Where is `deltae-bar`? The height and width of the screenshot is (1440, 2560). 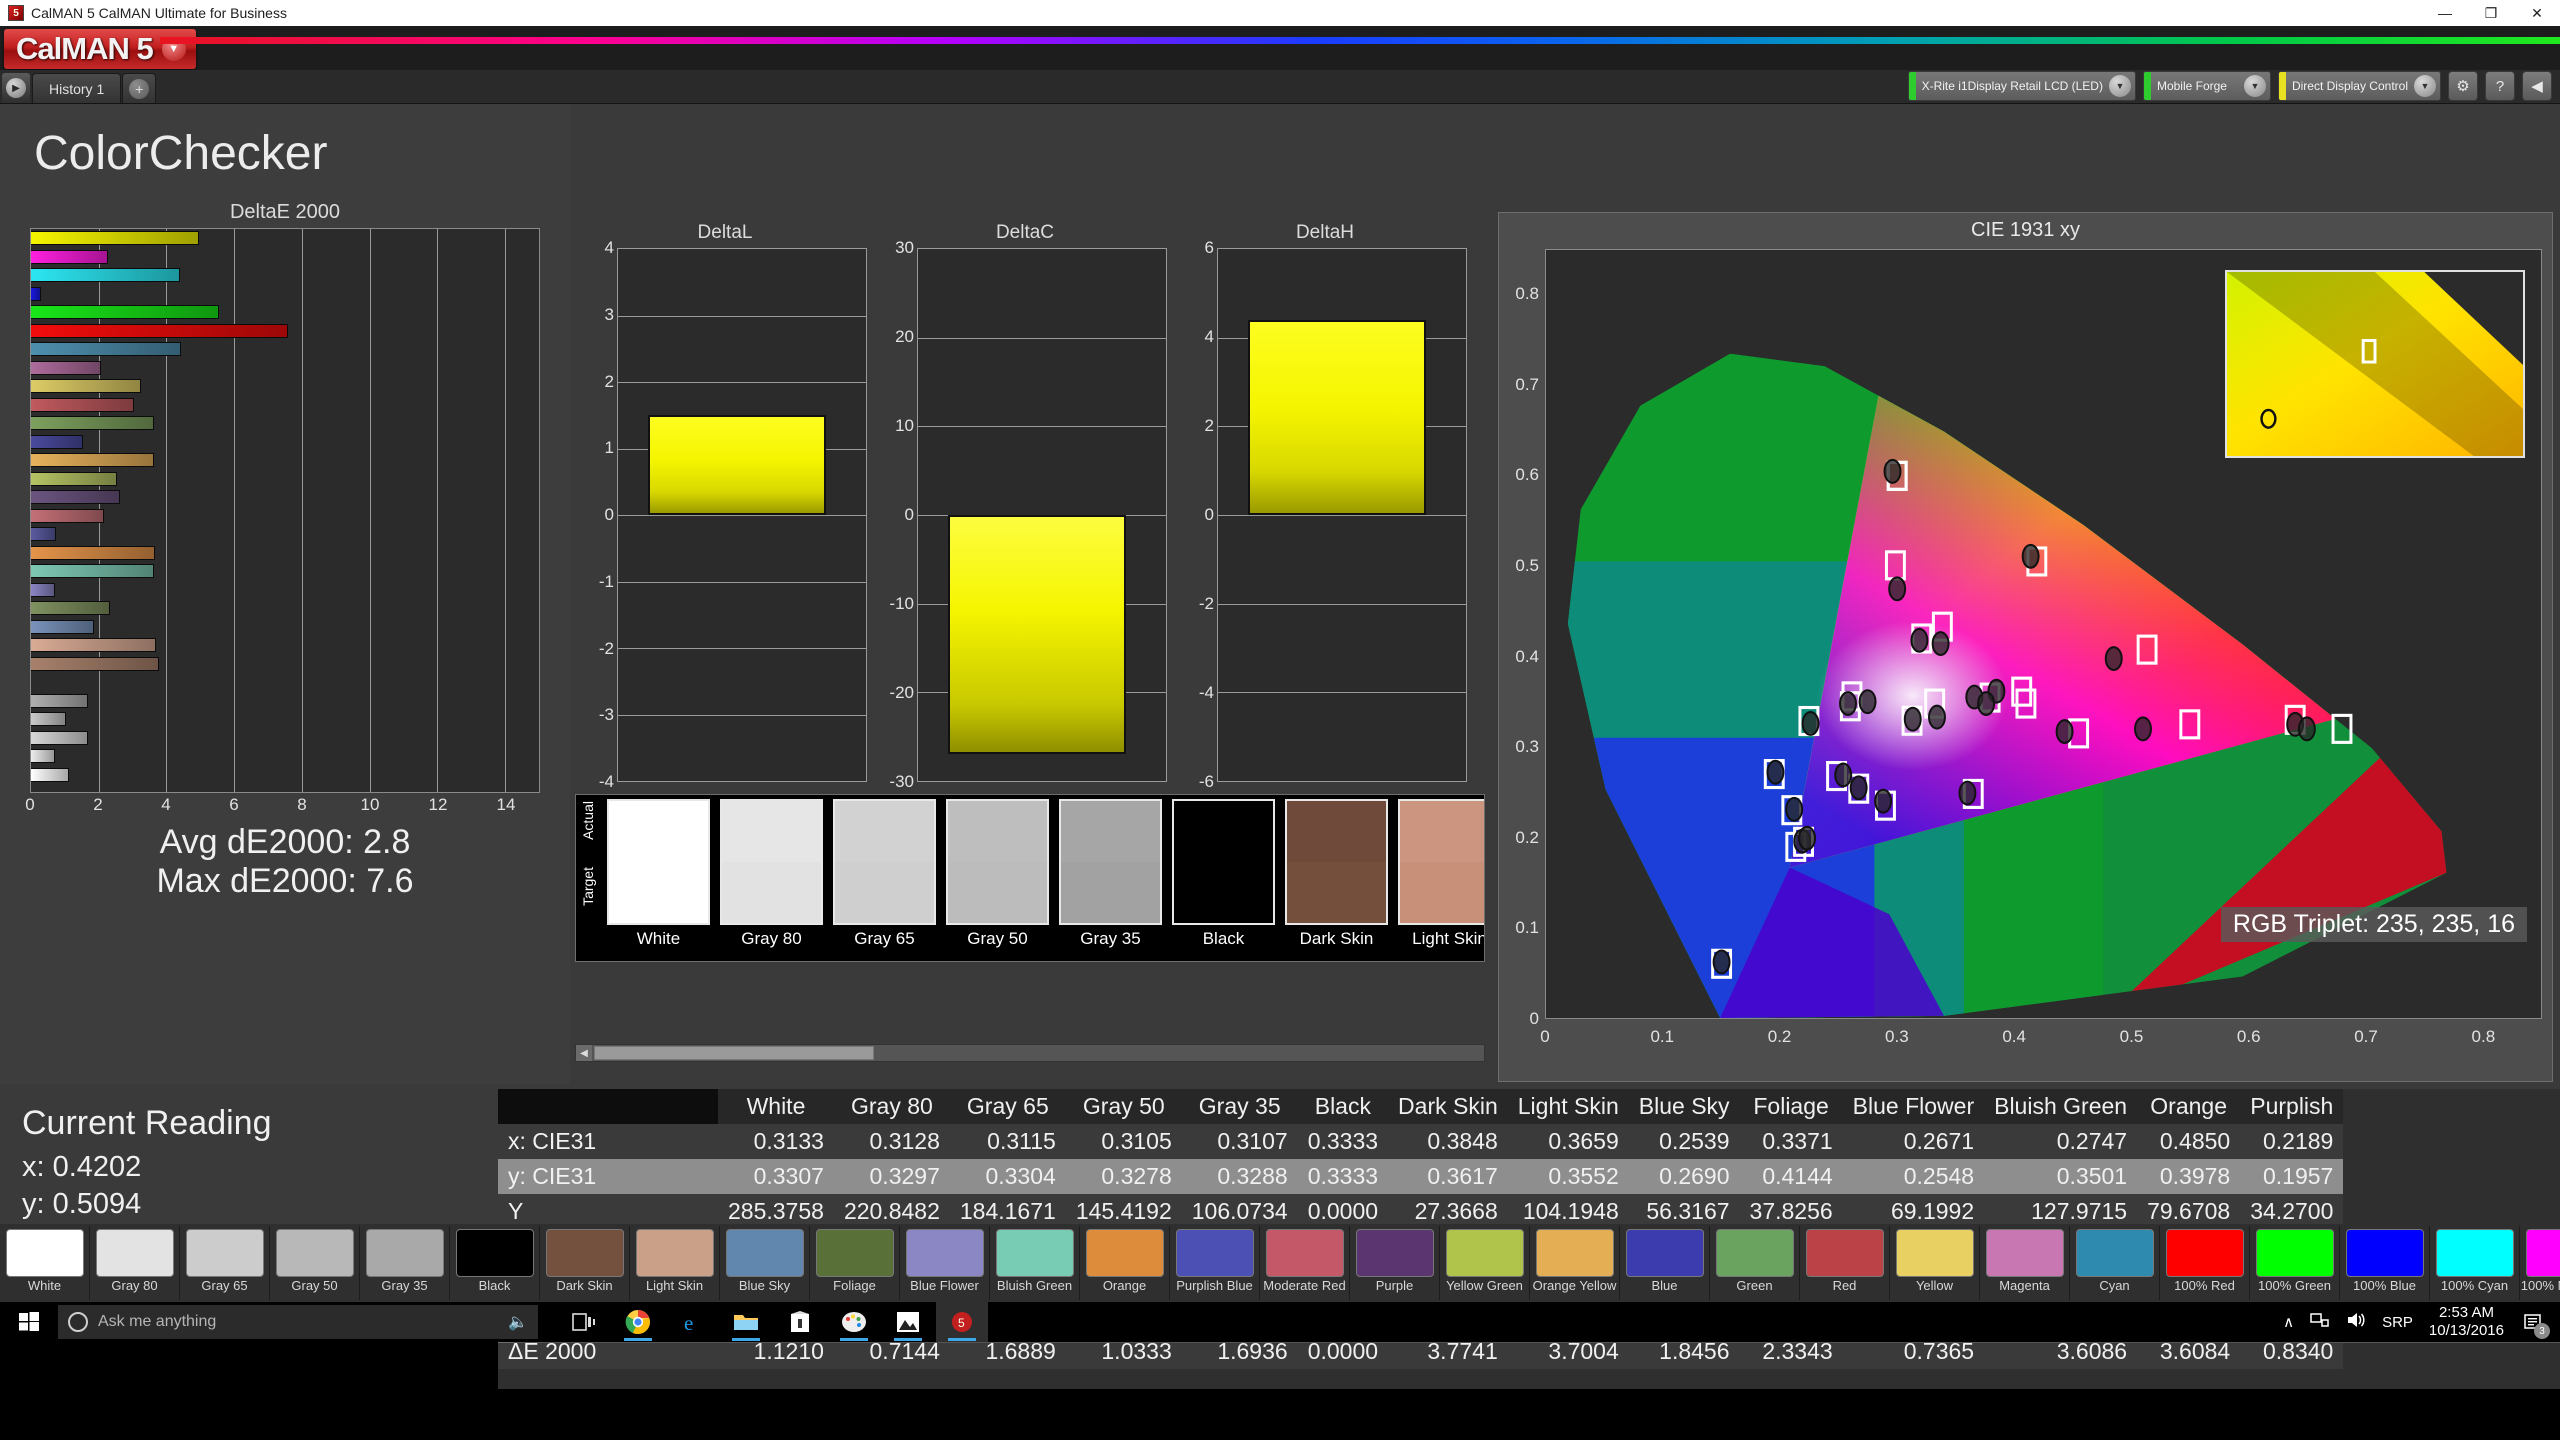 deltae-bar is located at coordinates (60, 737).